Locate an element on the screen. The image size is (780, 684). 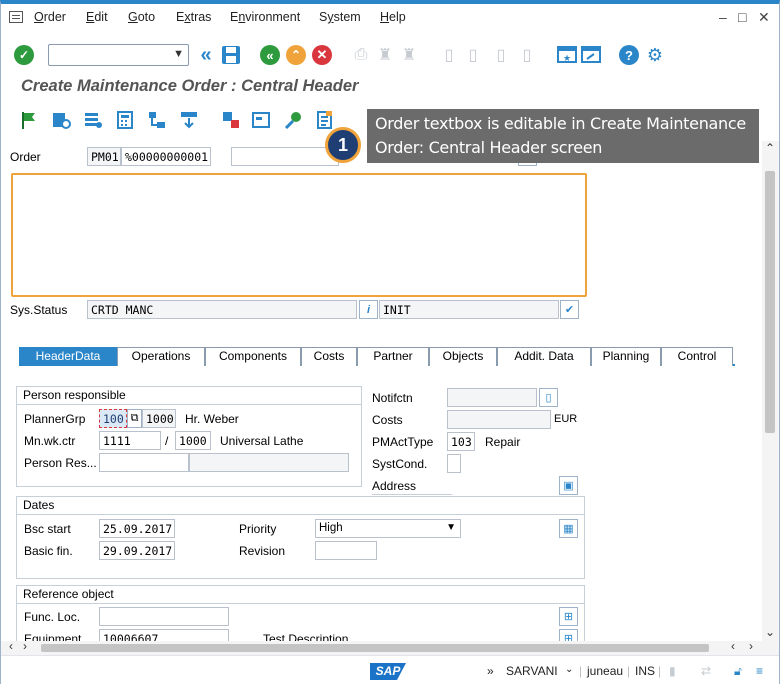
order-short-text-field is located at coordinates (285, 156).